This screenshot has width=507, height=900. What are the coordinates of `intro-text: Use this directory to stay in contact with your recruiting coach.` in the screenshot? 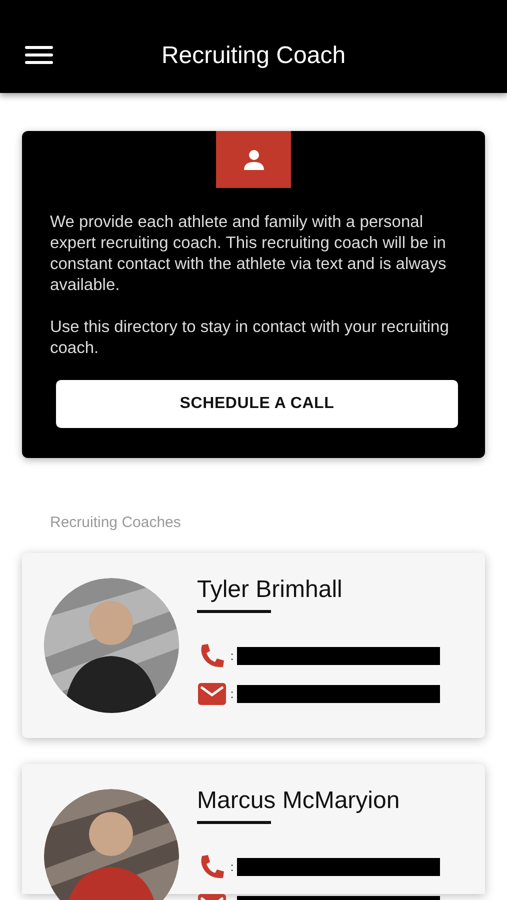 It's located at (250, 338).